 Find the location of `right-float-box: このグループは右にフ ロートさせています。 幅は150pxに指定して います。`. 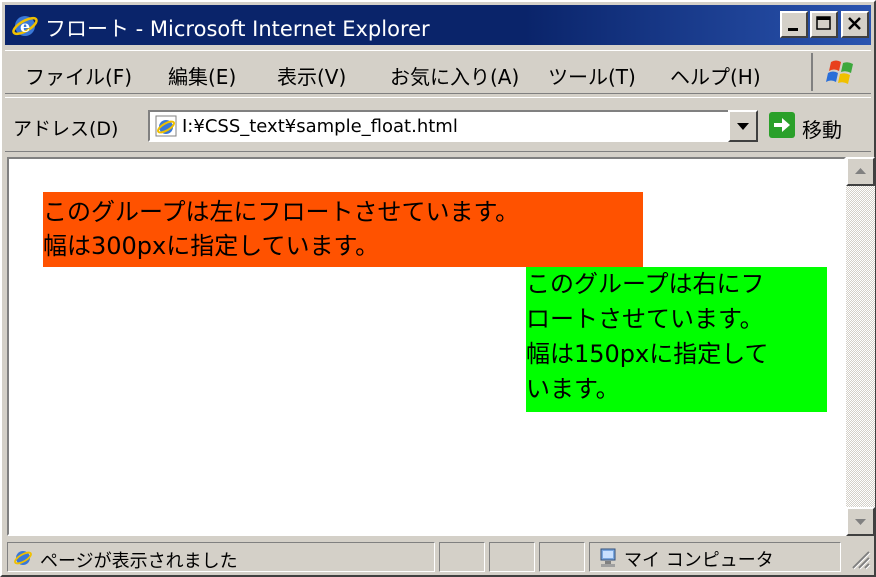

right-float-box: このグループは右にフ ロートさせています。 幅は150pxに指定して います。 is located at coordinates (676, 339).